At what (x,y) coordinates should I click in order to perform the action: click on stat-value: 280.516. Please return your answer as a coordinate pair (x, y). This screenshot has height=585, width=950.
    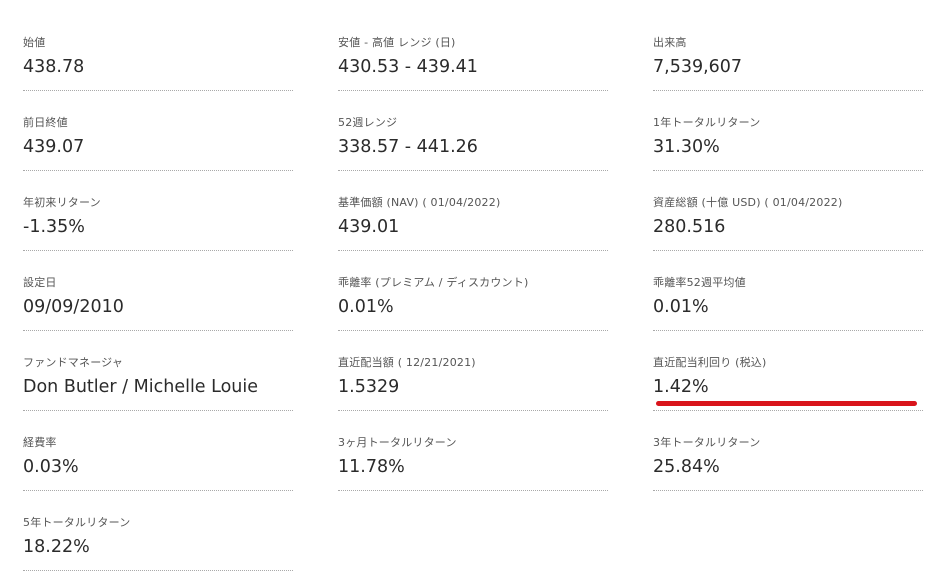
    Looking at the image, I should click on (689, 227).